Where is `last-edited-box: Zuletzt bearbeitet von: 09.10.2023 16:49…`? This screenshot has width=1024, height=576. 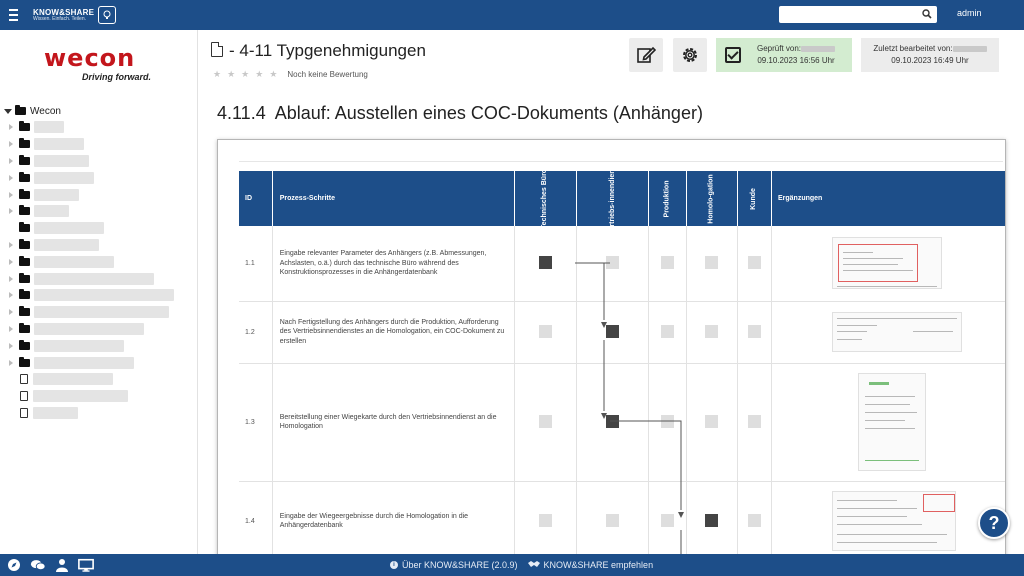 last-edited-box: Zuletzt bearbeitet von: 09.10.2023 16:49… is located at coordinates (930, 55).